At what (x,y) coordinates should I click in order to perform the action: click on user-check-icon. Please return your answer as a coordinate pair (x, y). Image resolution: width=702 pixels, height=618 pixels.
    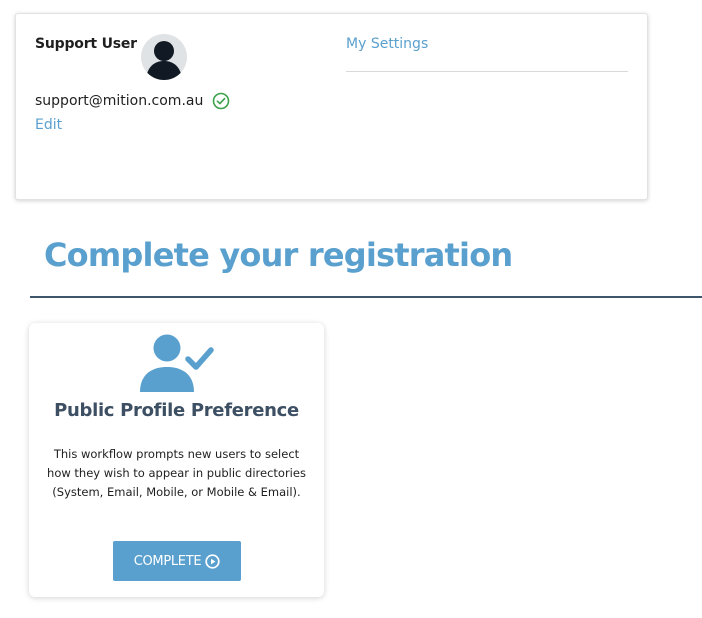
    Looking at the image, I should click on (177, 362).